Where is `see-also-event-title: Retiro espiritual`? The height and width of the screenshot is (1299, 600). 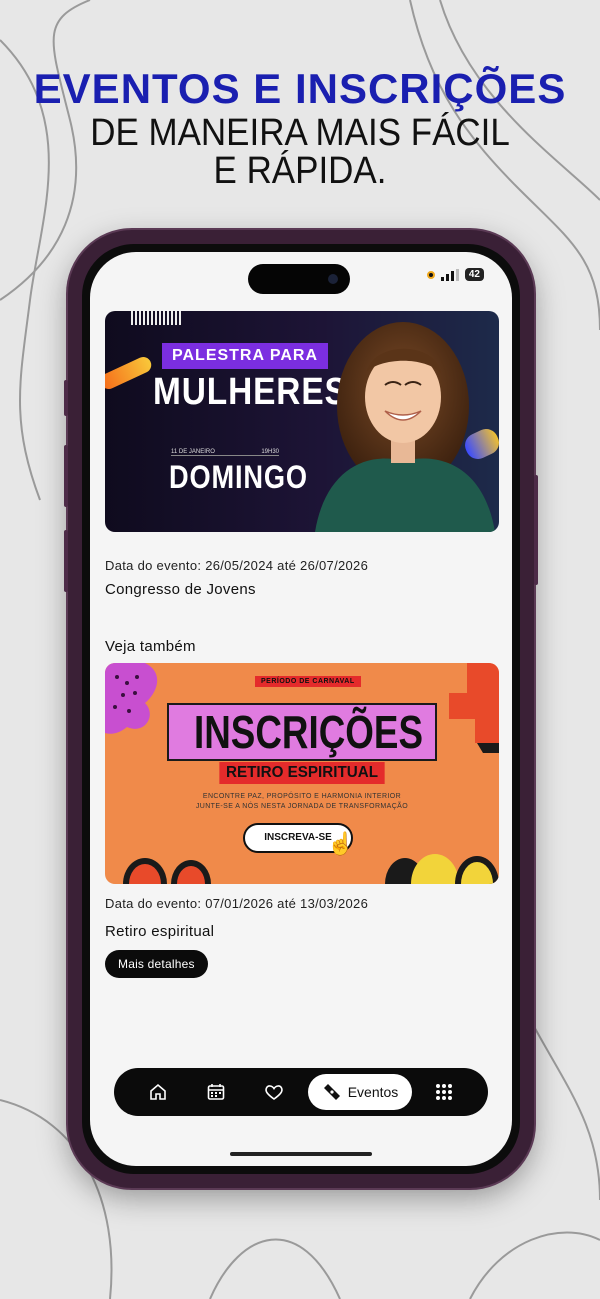
see-also-event-title: Retiro espiritual is located at coordinates (302, 931).